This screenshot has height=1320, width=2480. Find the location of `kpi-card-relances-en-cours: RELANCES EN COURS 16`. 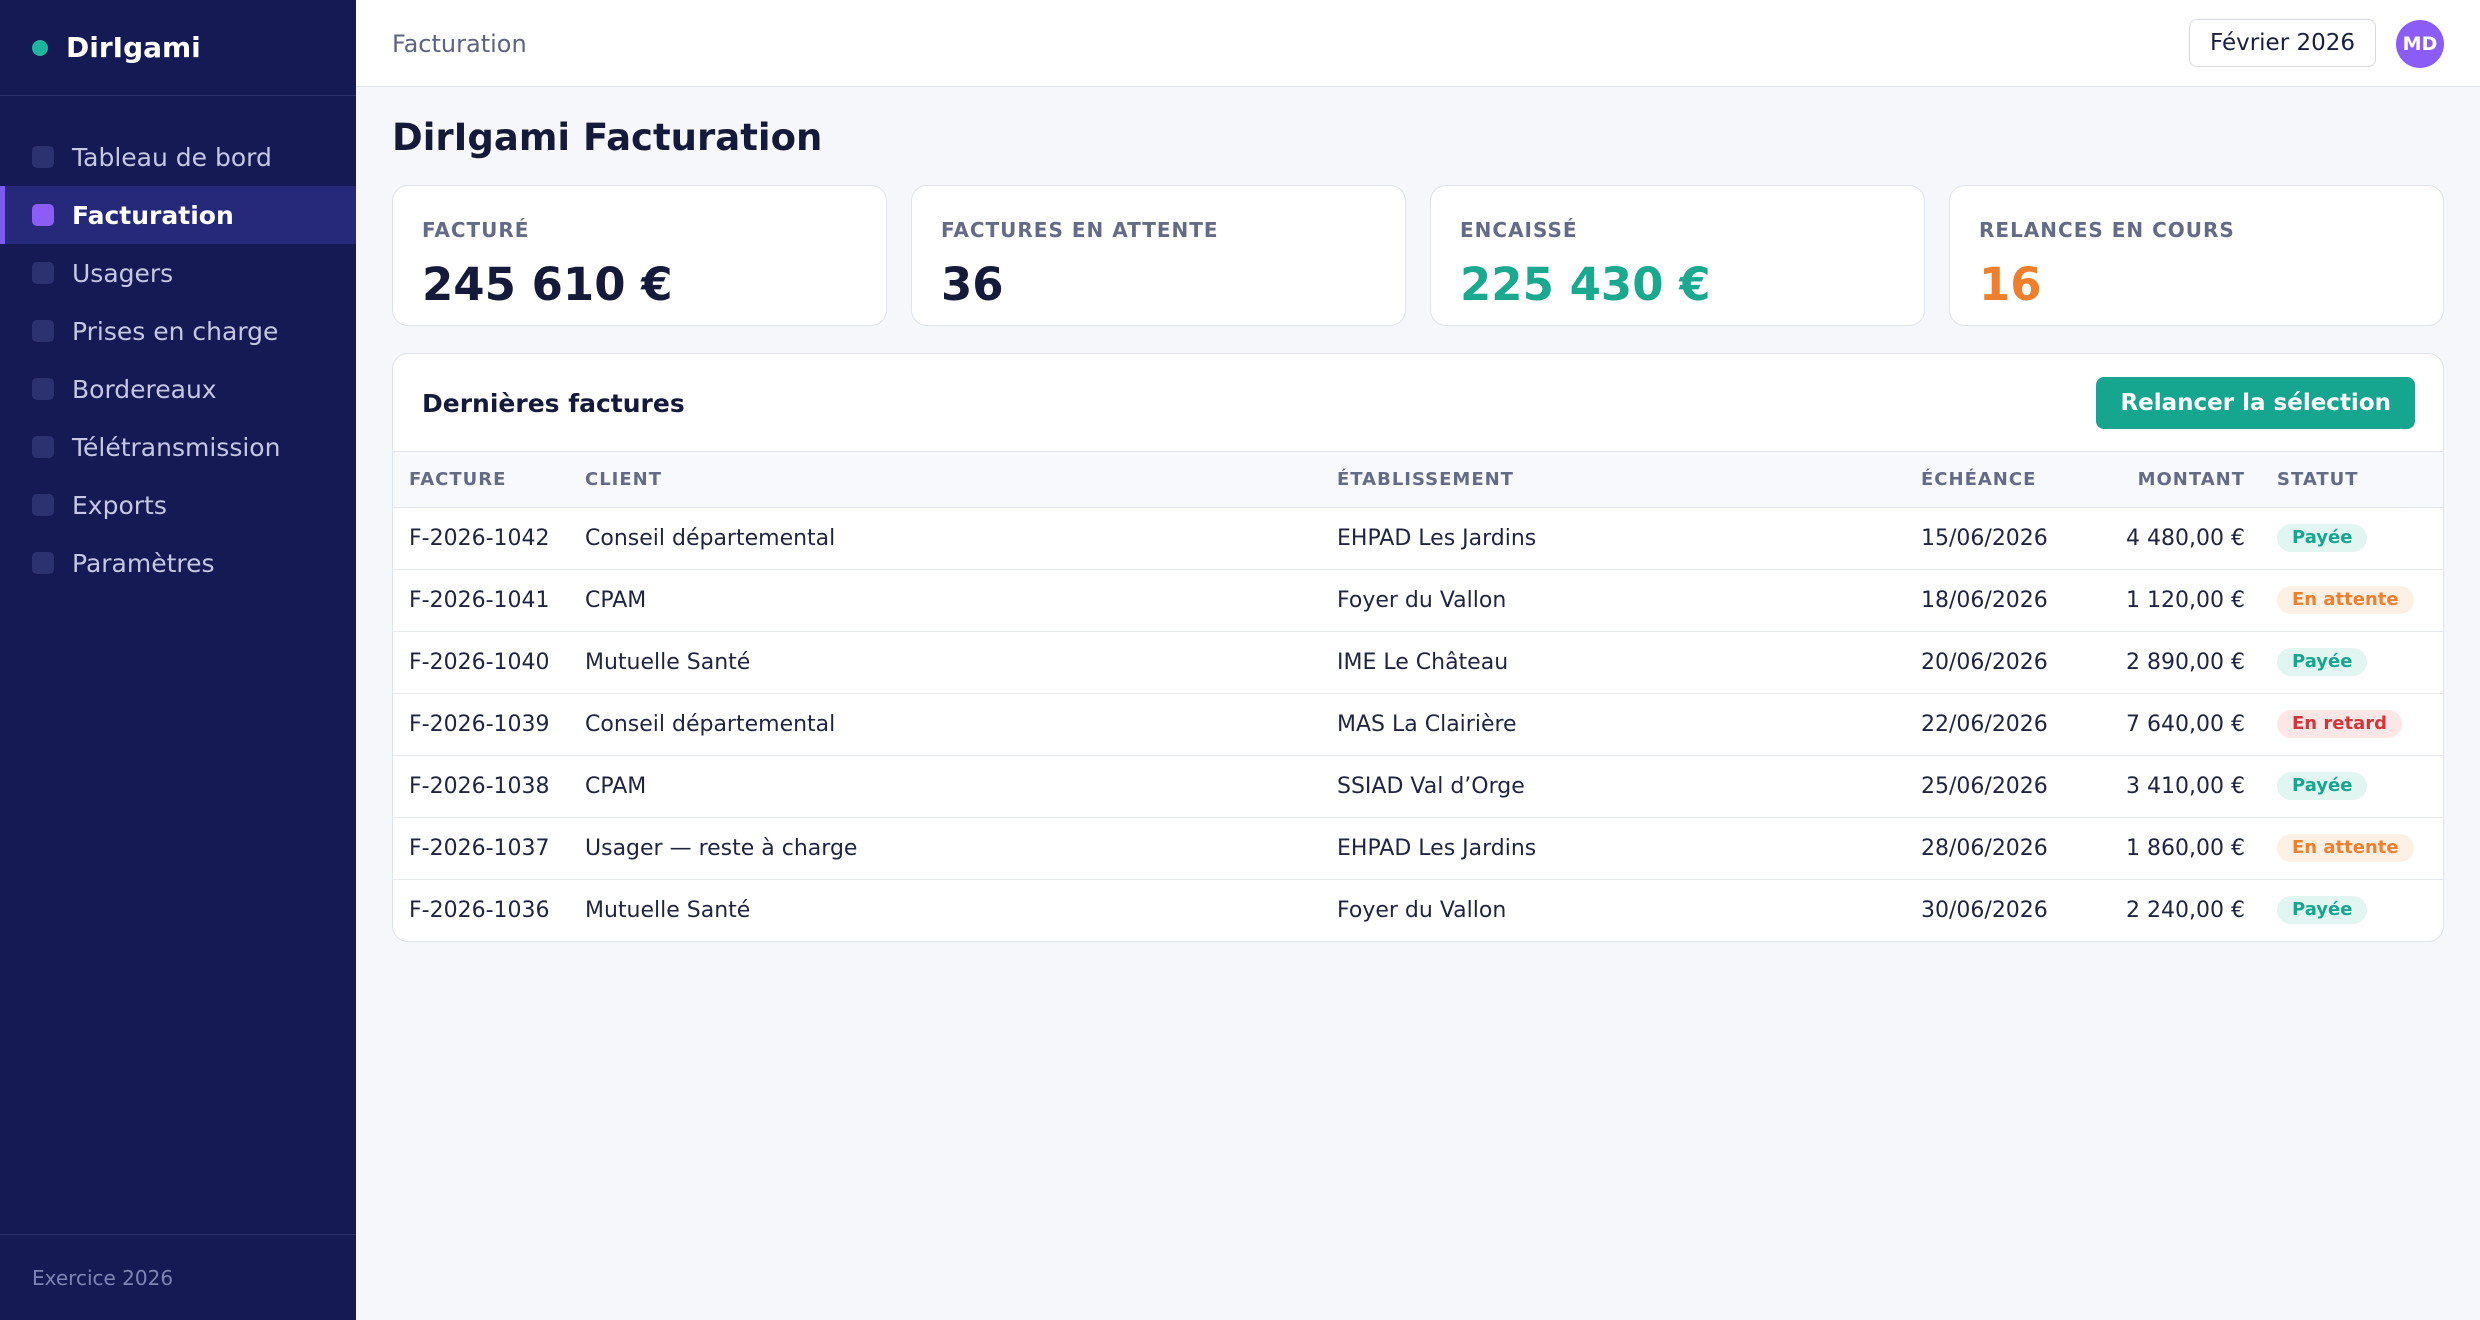

kpi-card-relances-en-cours: RELANCES EN COURS 16 is located at coordinates (2196, 255).